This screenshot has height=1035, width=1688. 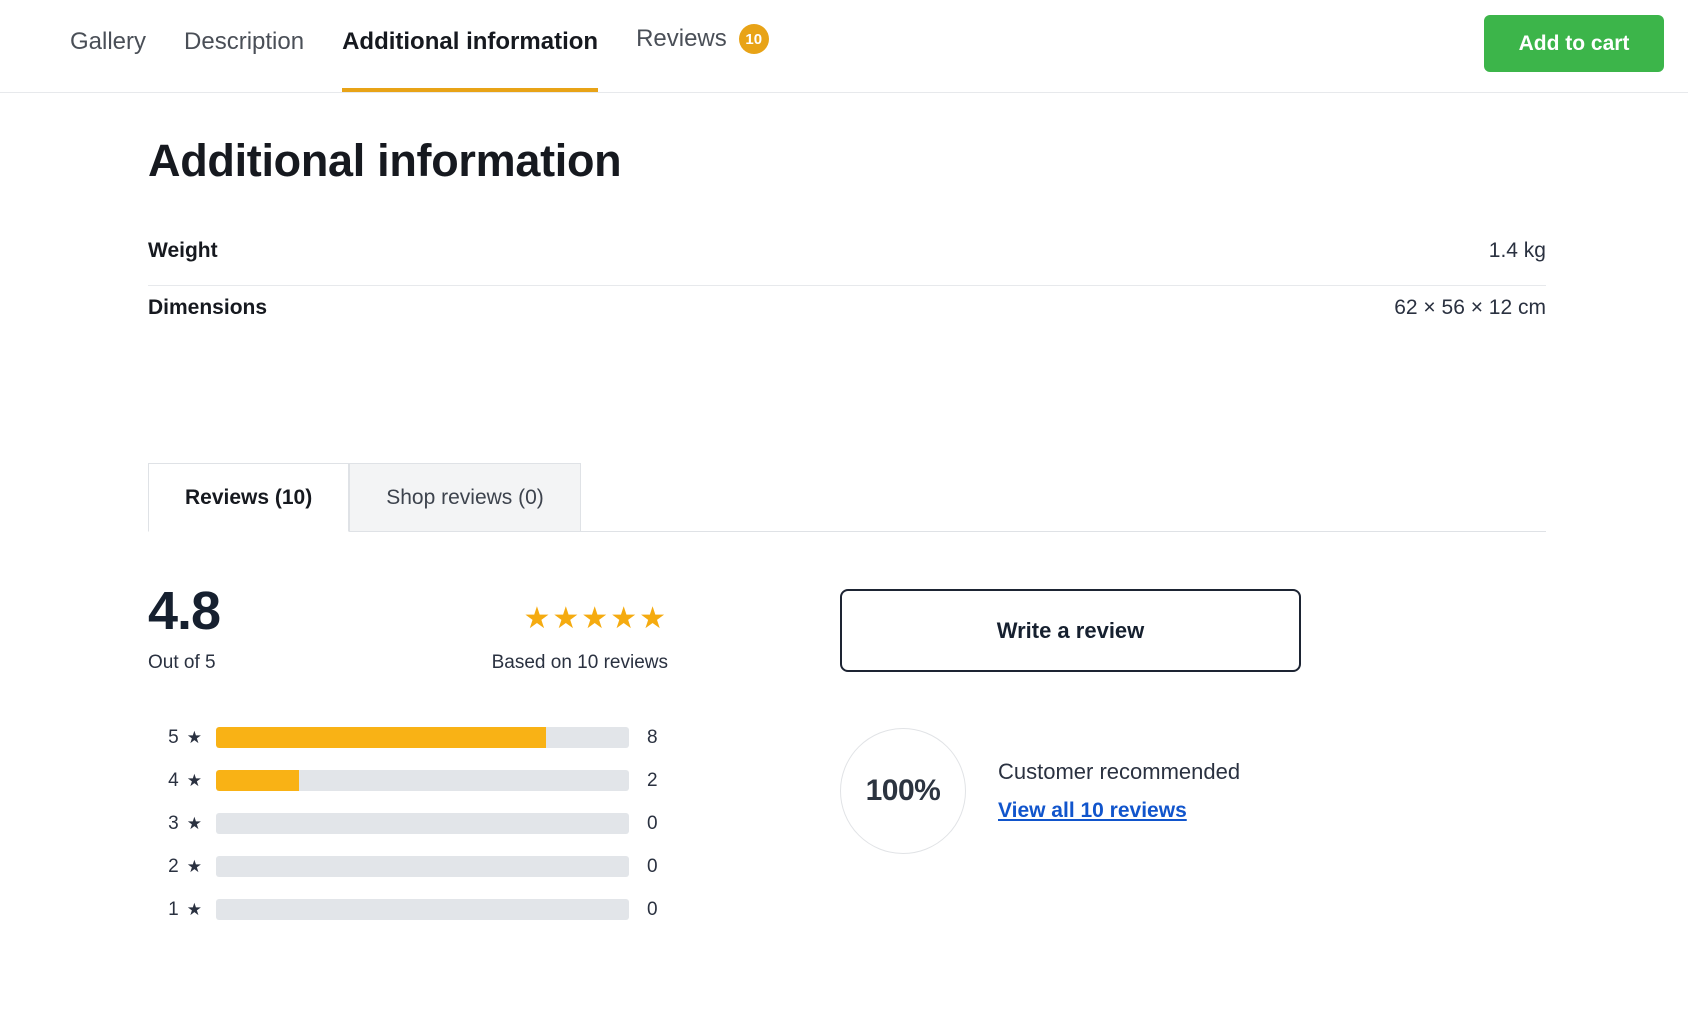 What do you see at coordinates (595, 619) in the screenshot?
I see `star-rating-icon: ★★★★★` at bounding box center [595, 619].